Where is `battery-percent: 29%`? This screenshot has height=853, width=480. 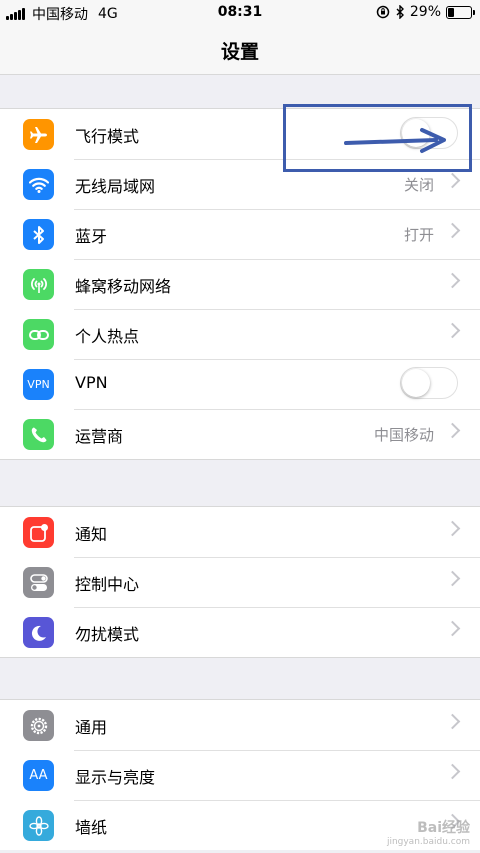
battery-percent: 29% is located at coordinates (425, 12).